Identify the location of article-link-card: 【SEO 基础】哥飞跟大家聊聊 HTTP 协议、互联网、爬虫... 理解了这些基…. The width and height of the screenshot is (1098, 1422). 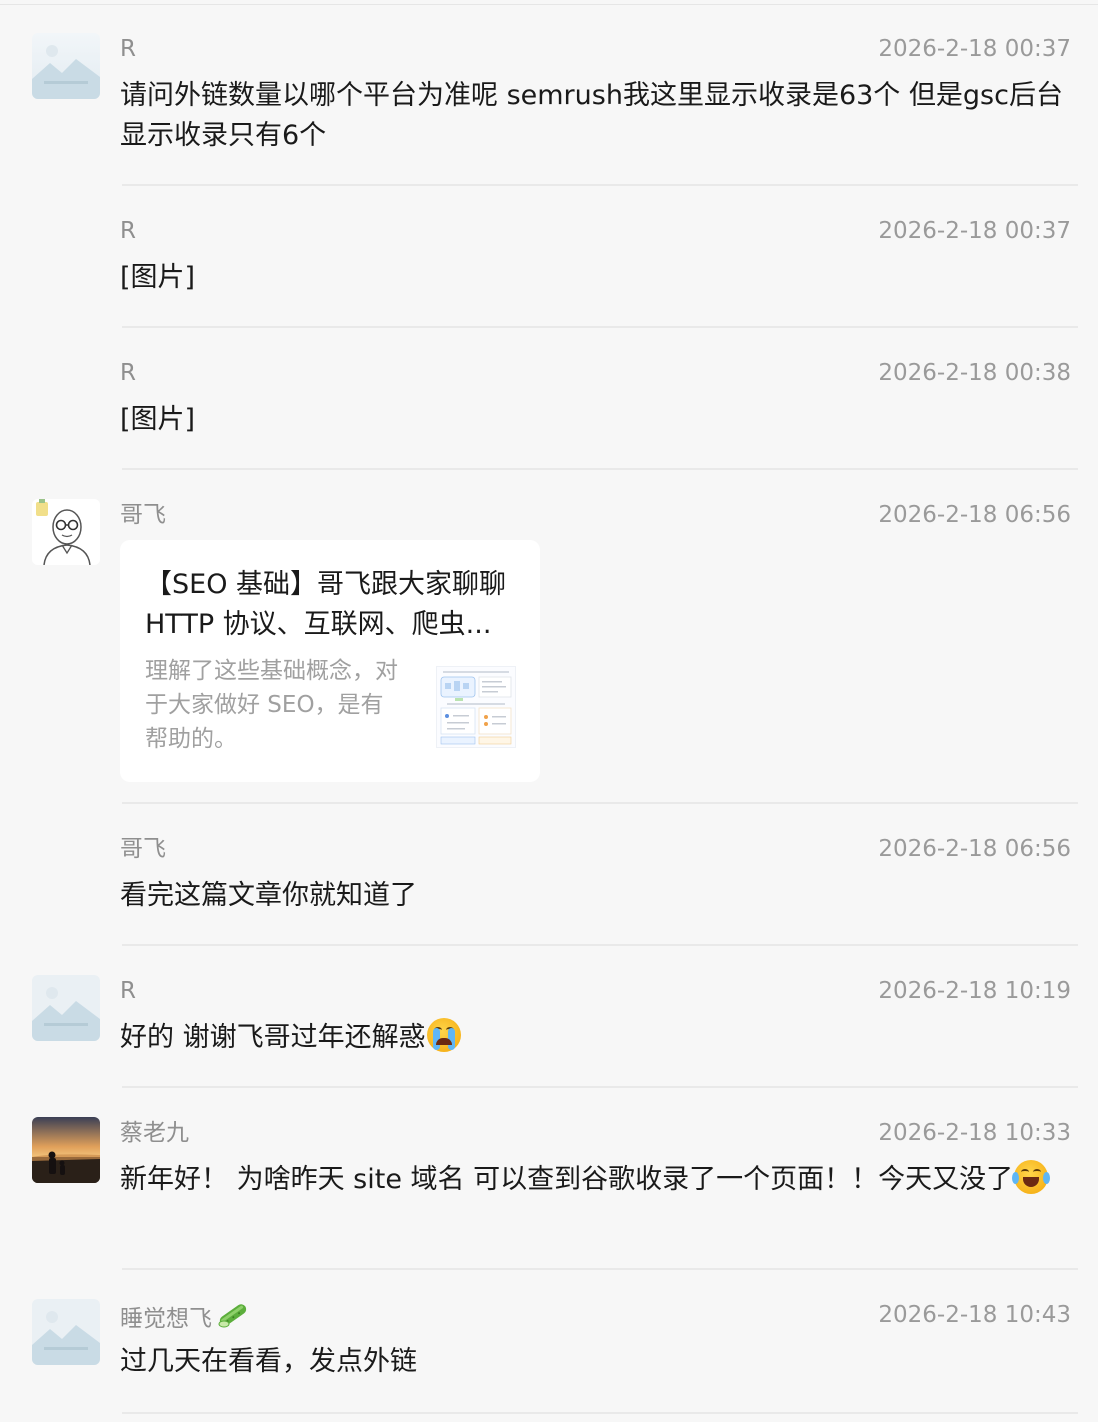
(330, 661).